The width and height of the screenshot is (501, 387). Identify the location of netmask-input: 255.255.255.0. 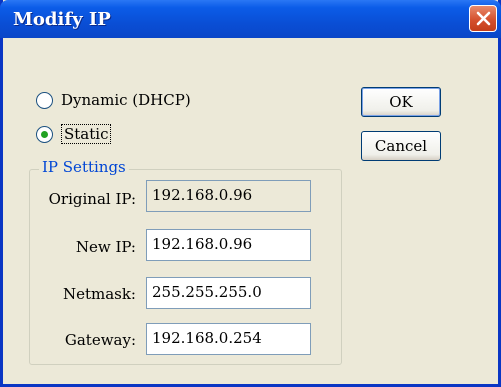
(228, 293).